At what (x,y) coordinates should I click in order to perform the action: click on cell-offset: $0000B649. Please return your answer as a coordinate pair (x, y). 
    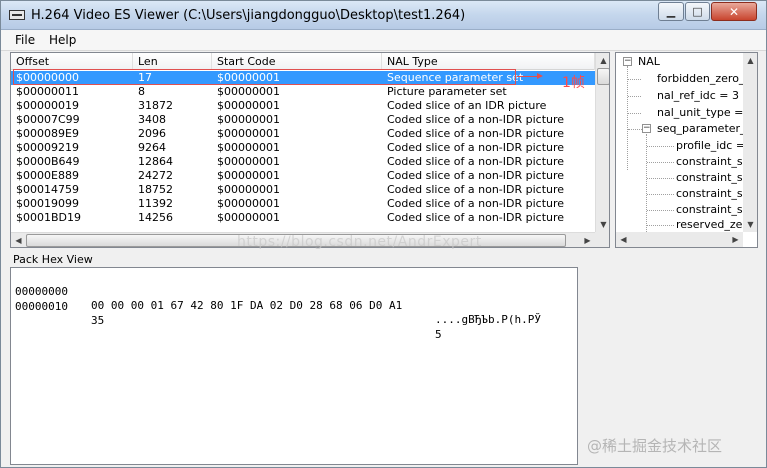
    Looking at the image, I should click on (48, 161).